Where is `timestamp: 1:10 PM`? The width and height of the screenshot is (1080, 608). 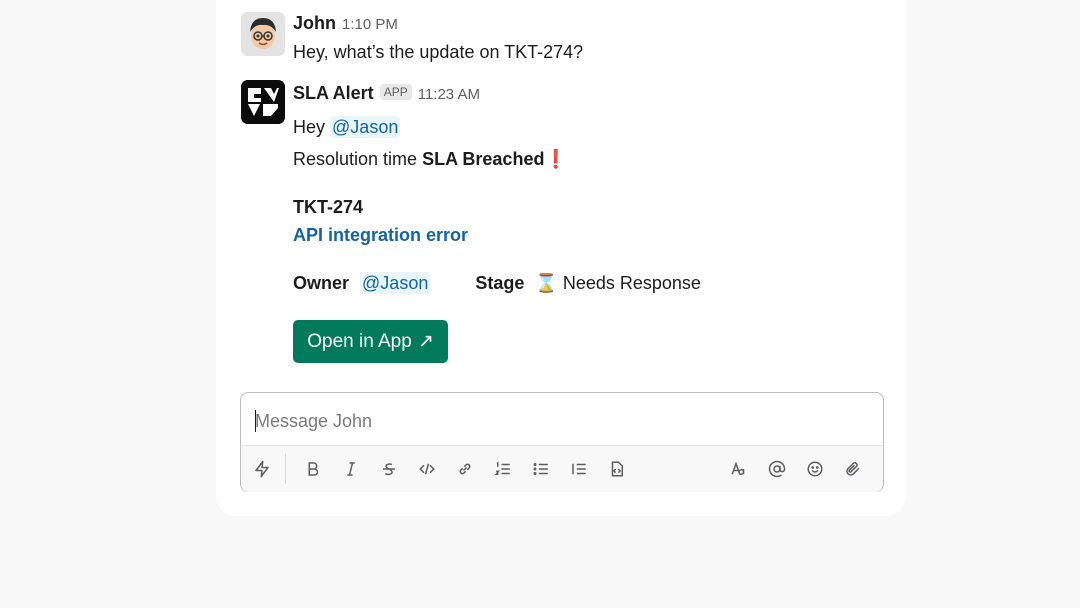 timestamp: 1:10 PM is located at coordinates (370, 24).